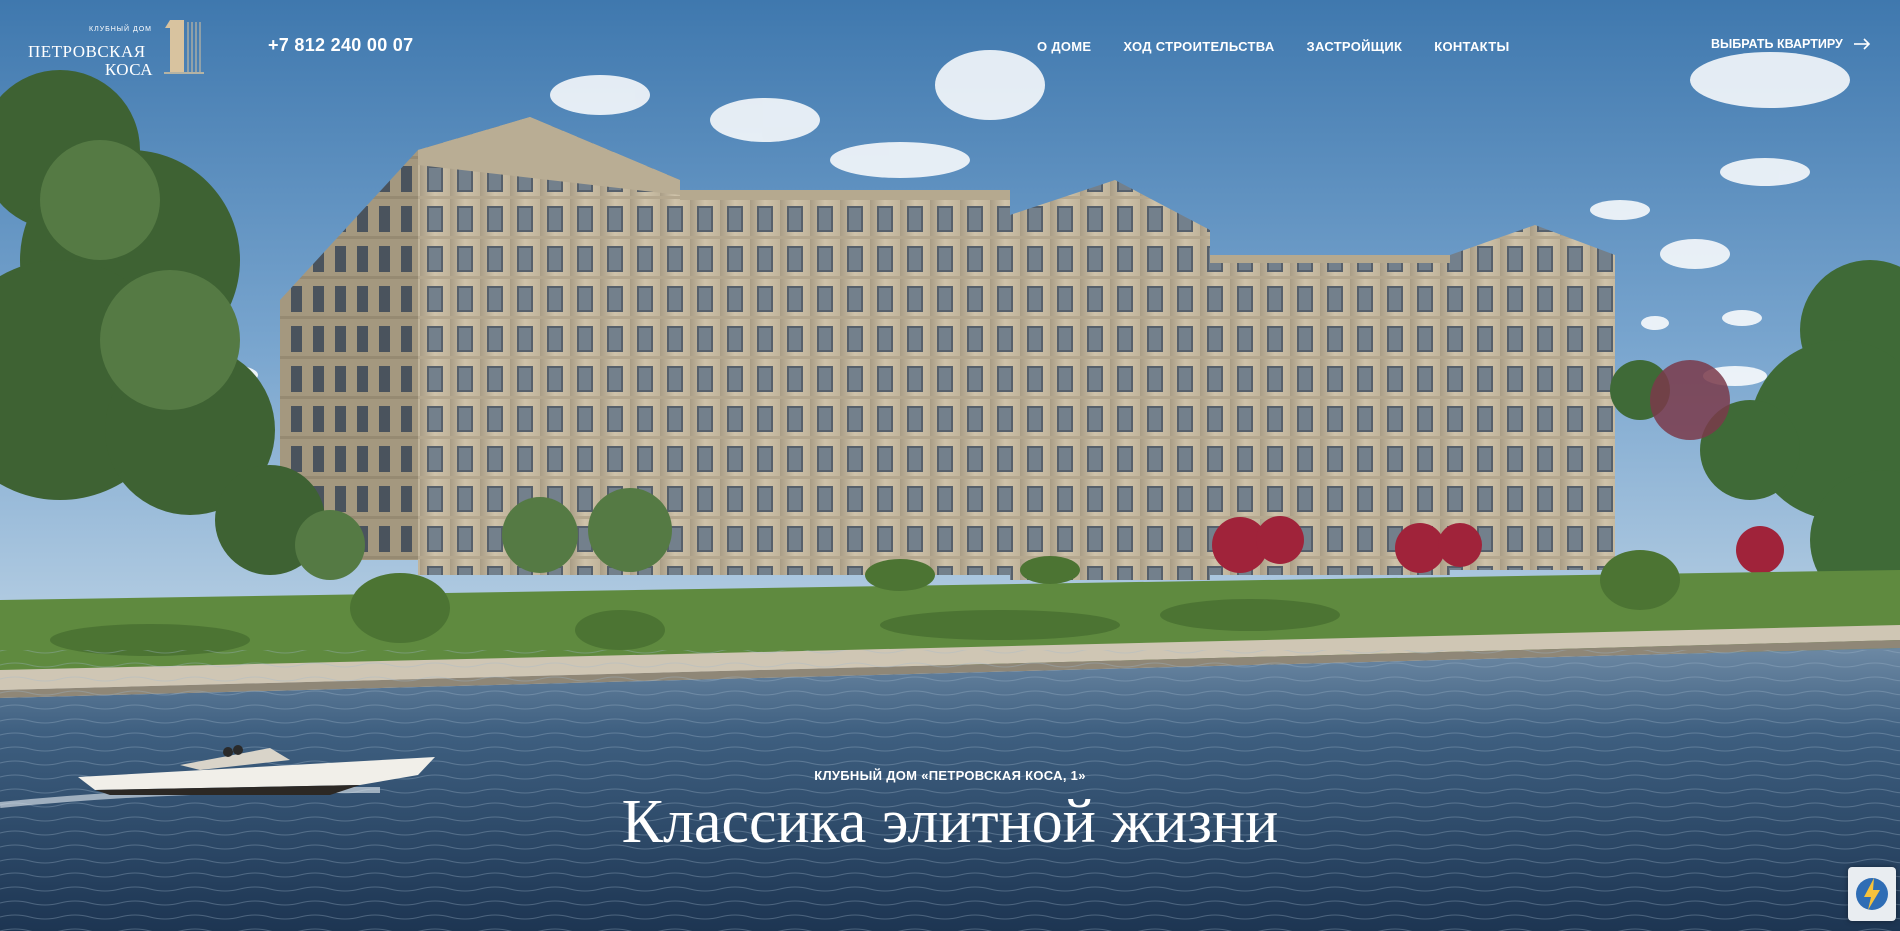 The image size is (1900, 931). Describe the element at coordinates (950, 822) in the screenshot. I see `hero-title: Классика элитной жизни` at that location.